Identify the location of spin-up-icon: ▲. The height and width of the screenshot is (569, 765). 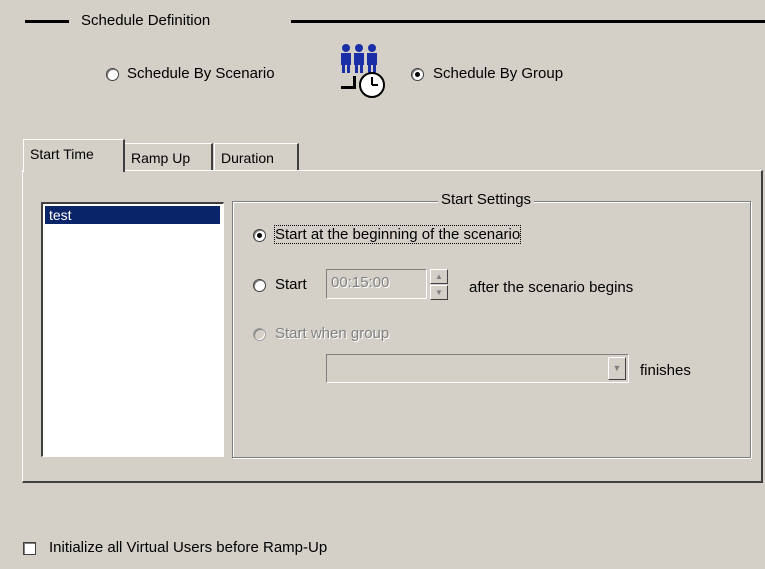
(439, 276).